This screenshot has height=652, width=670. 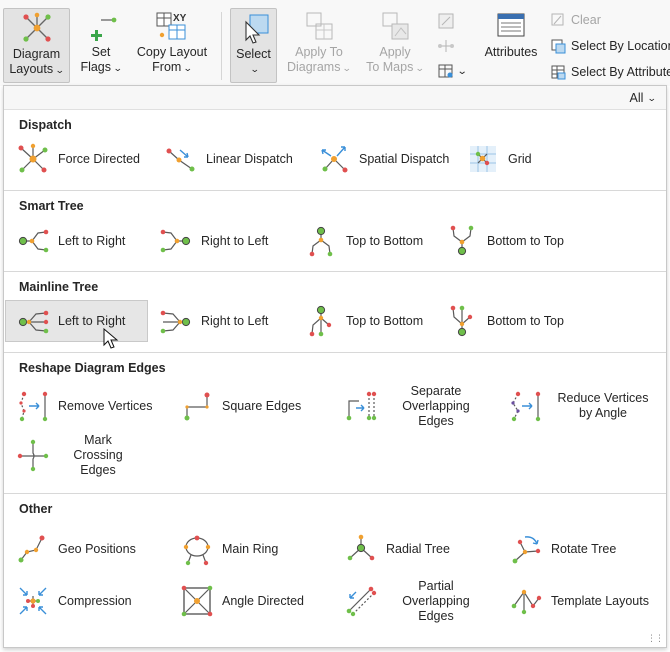 I want to click on mainline-tree-right-to-left: Right to Left, so click(x=213, y=321).